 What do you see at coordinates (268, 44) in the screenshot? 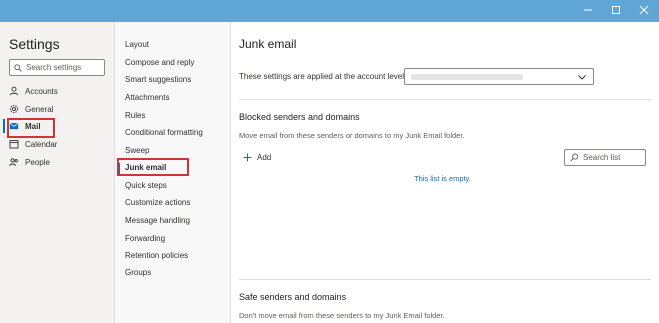
I see `page-title: Junk email` at bounding box center [268, 44].